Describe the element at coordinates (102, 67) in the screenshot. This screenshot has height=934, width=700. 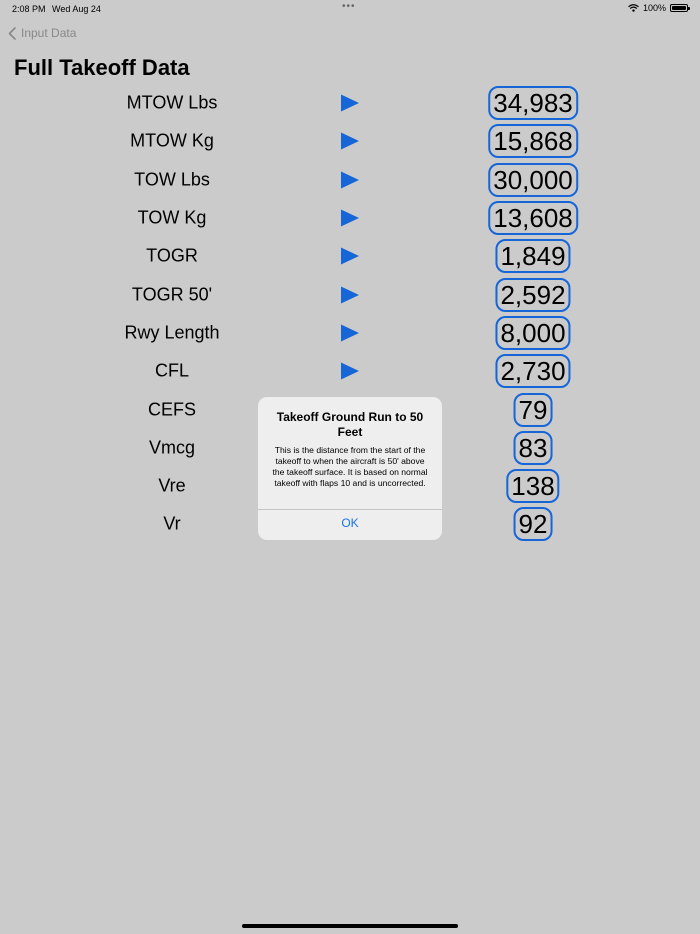
I see `page-title: Full Takeoff Data` at that location.